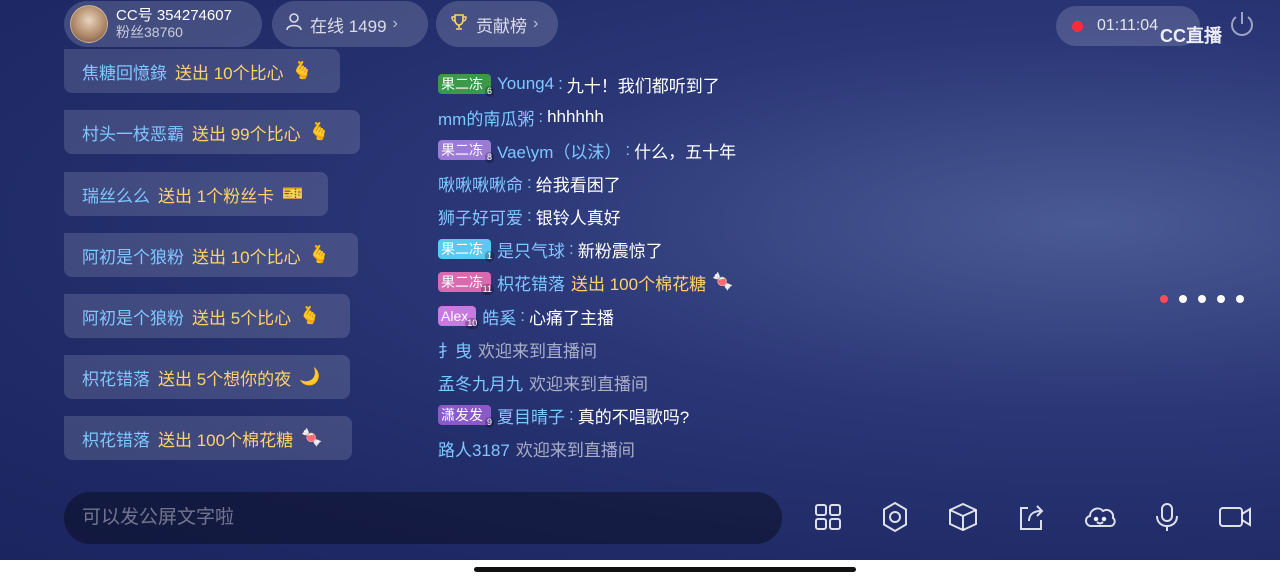  Describe the element at coordinates (124, 71) in the screenshot. I see `gift-user: 焦糖回憶錄` at that location.